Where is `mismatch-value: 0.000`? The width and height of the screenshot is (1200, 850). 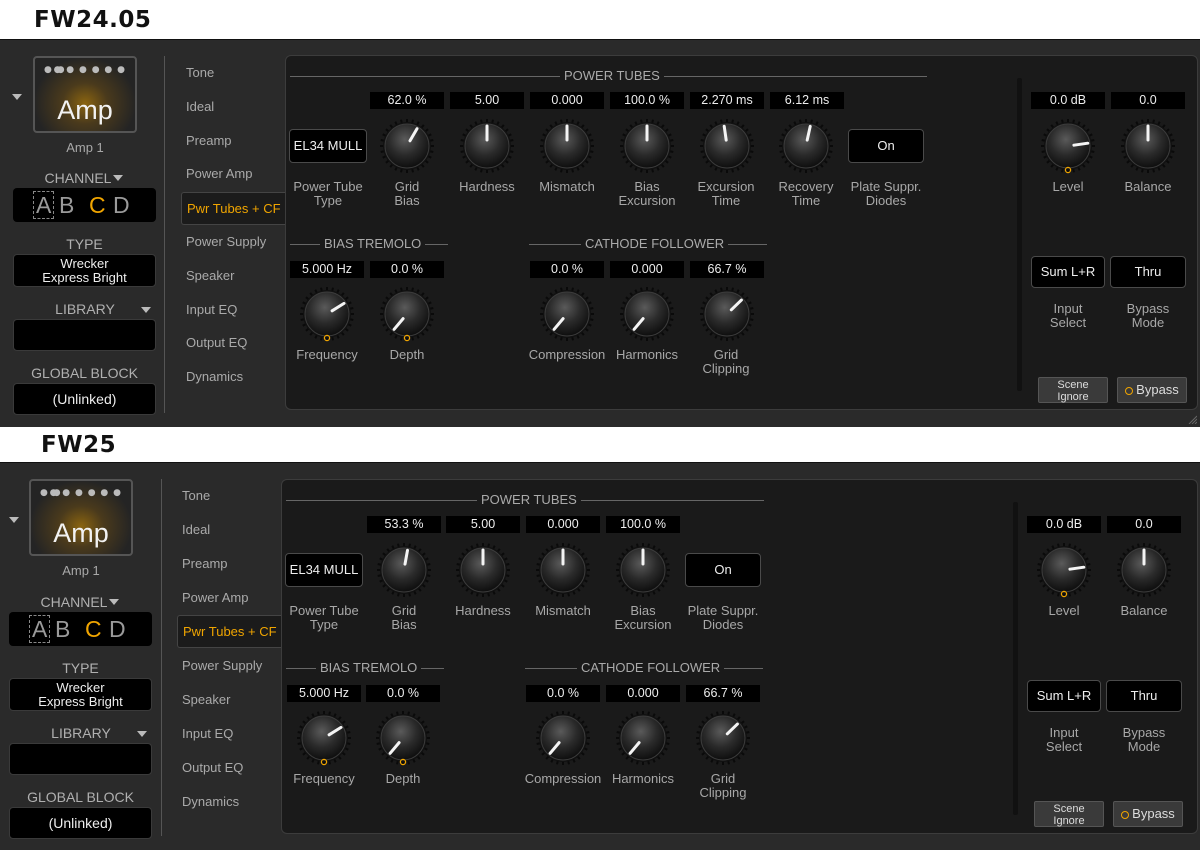 mismatch-value: 0.000 is located at coordinates (567, 100).